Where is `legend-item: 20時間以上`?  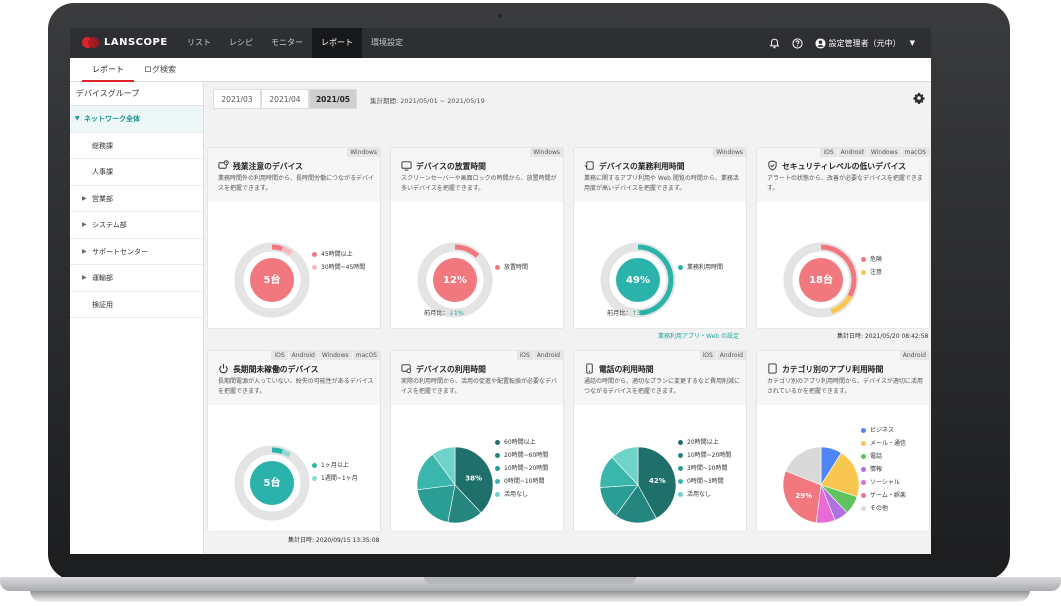 legend-item: 20時間以上 is located at coordinates (704, 442).